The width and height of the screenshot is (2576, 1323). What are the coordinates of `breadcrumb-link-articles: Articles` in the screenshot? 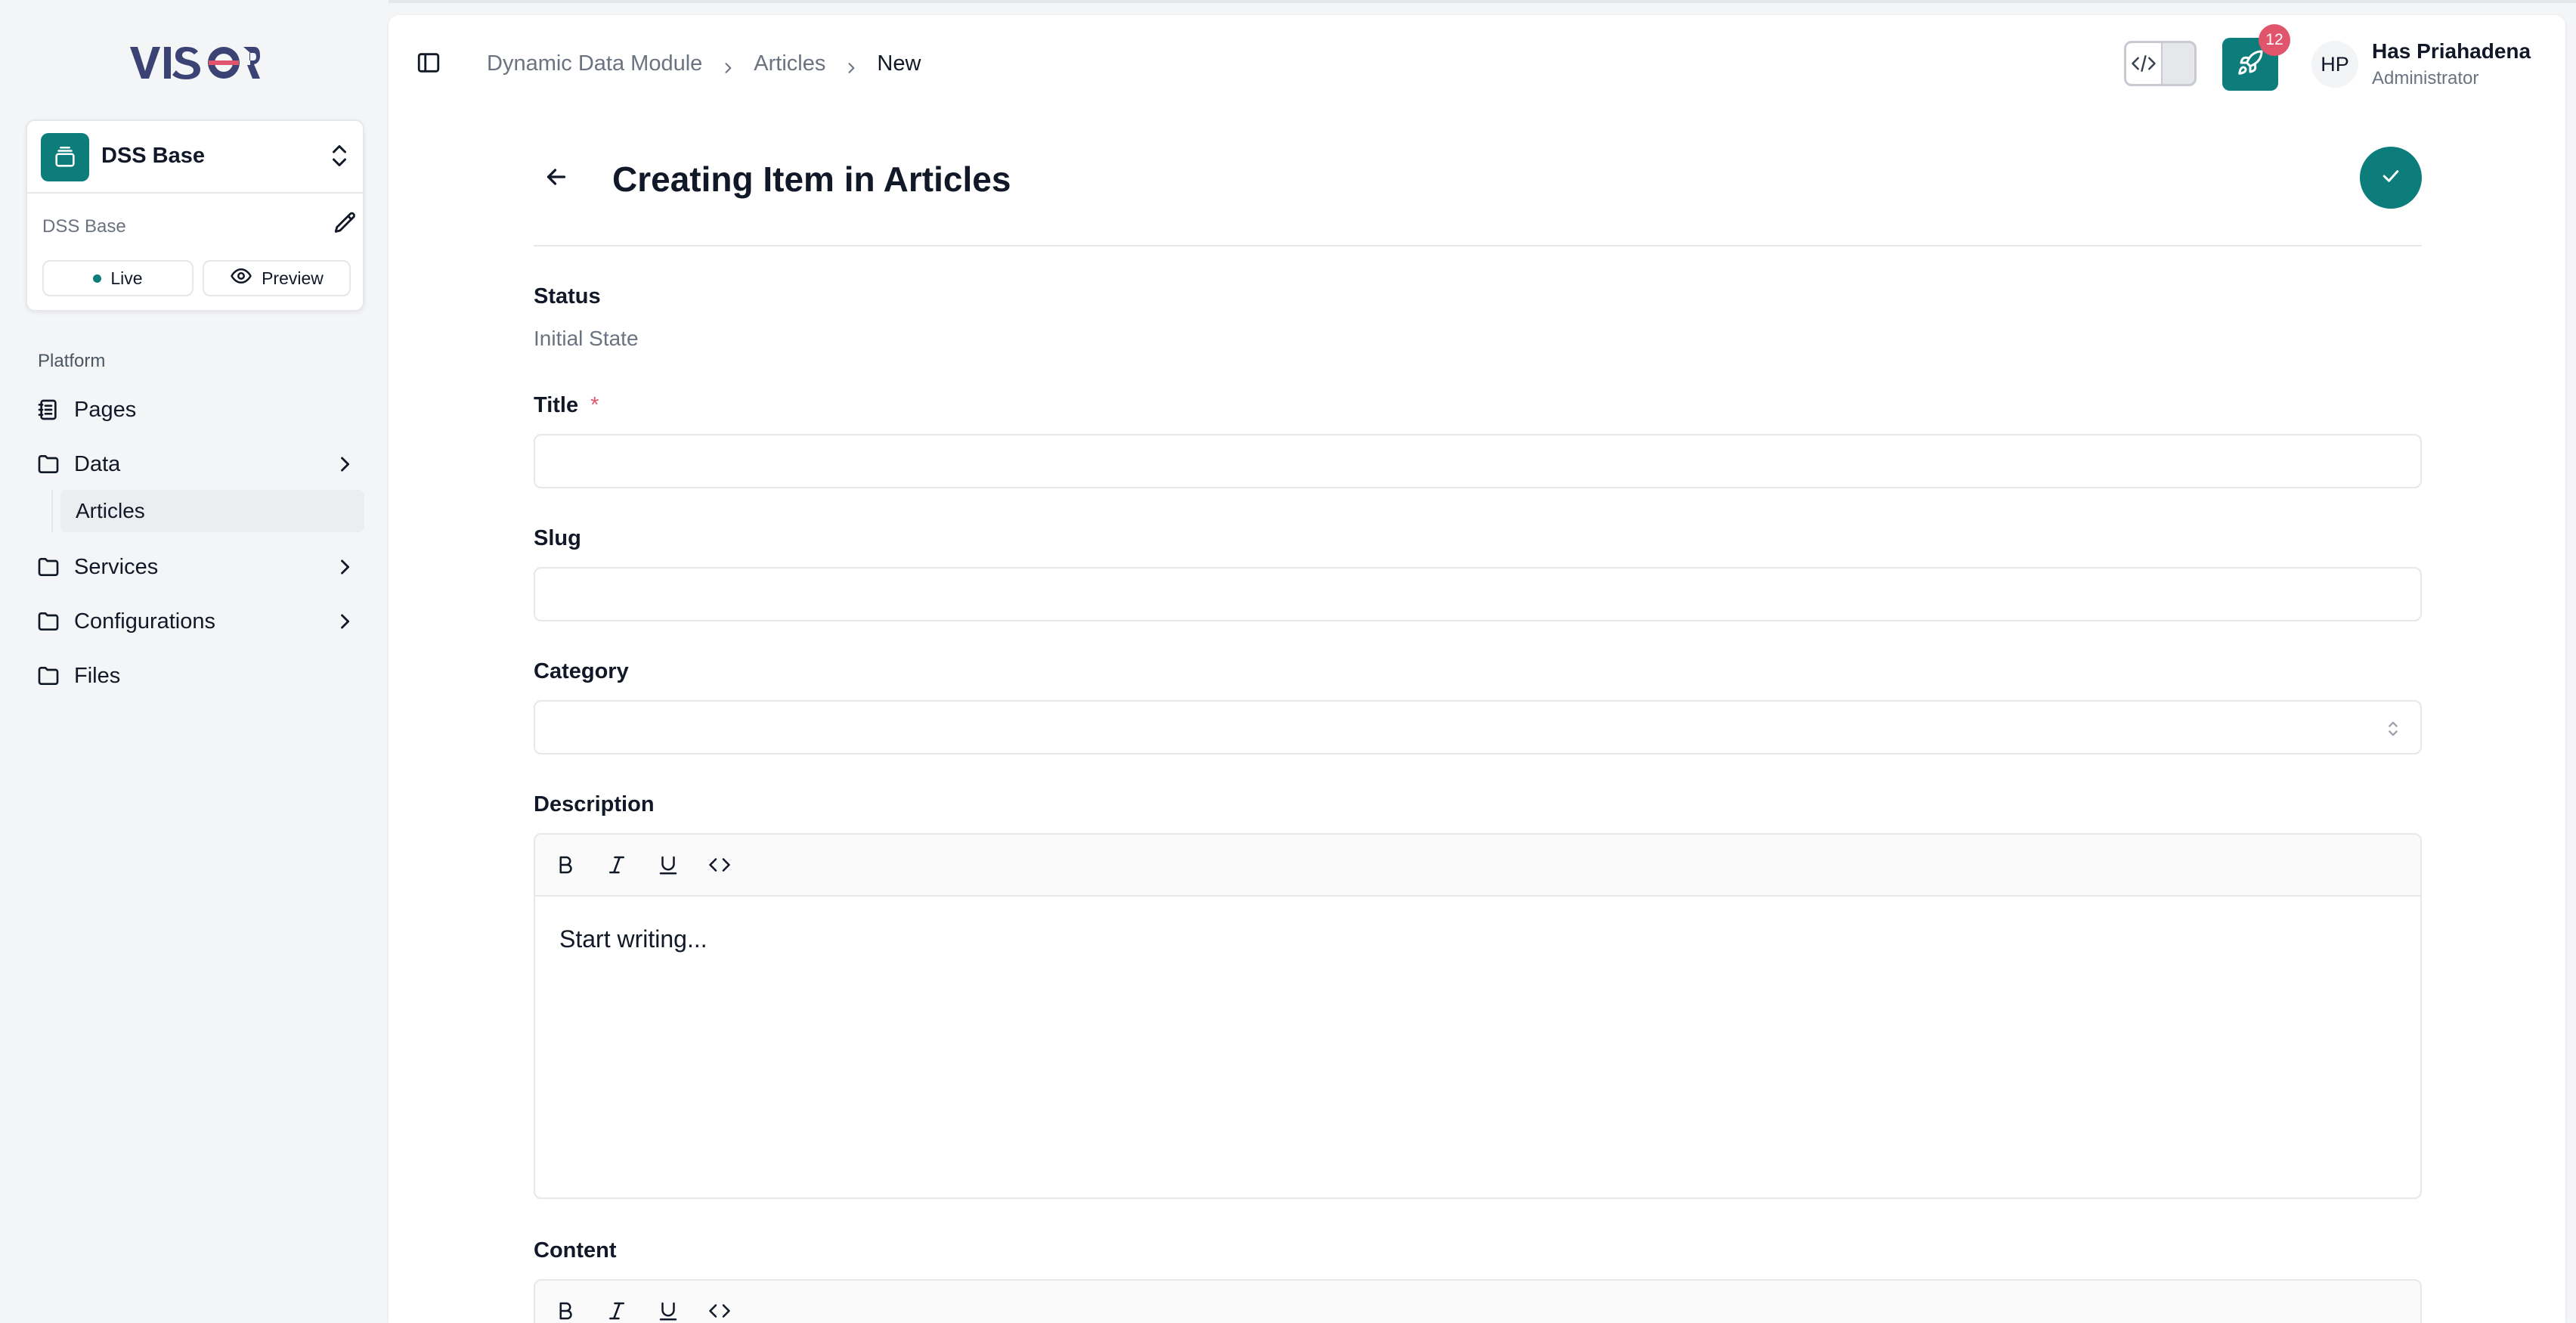 It's located at (790, 64).